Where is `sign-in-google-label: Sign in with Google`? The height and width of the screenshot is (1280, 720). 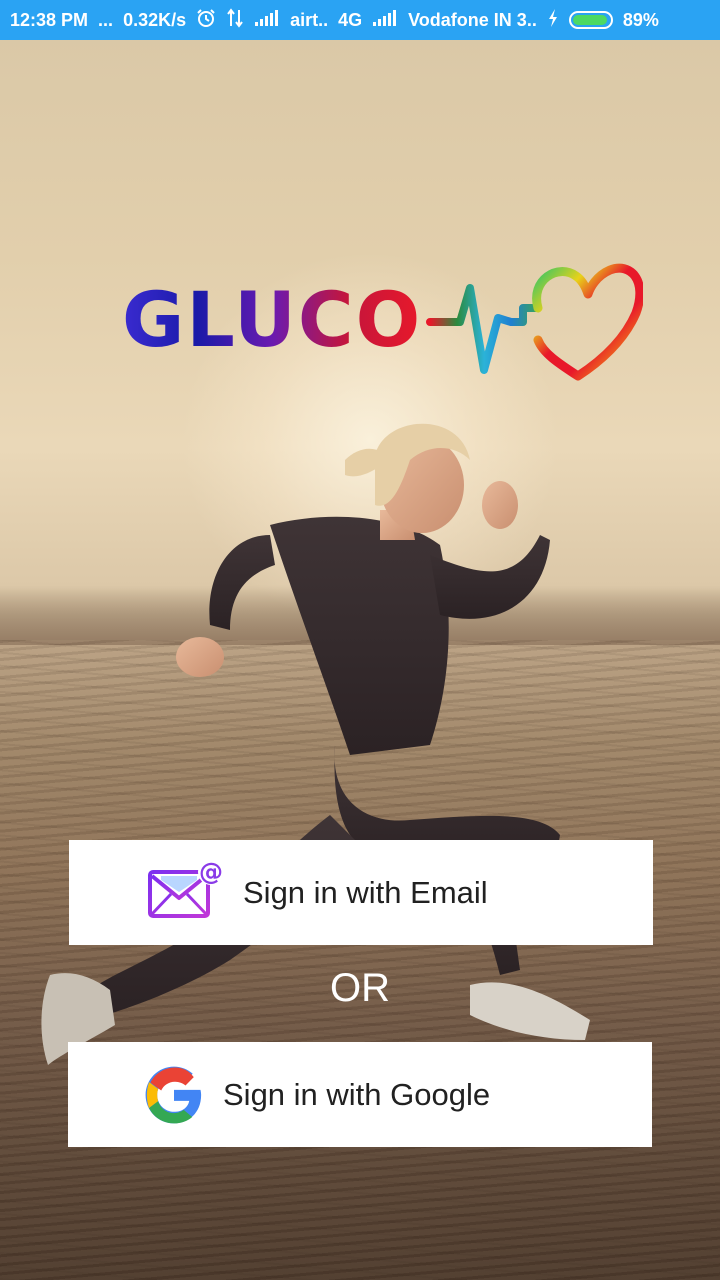
sign-in-google-label: Sign in with Google is located at coordinates (357, 1094).